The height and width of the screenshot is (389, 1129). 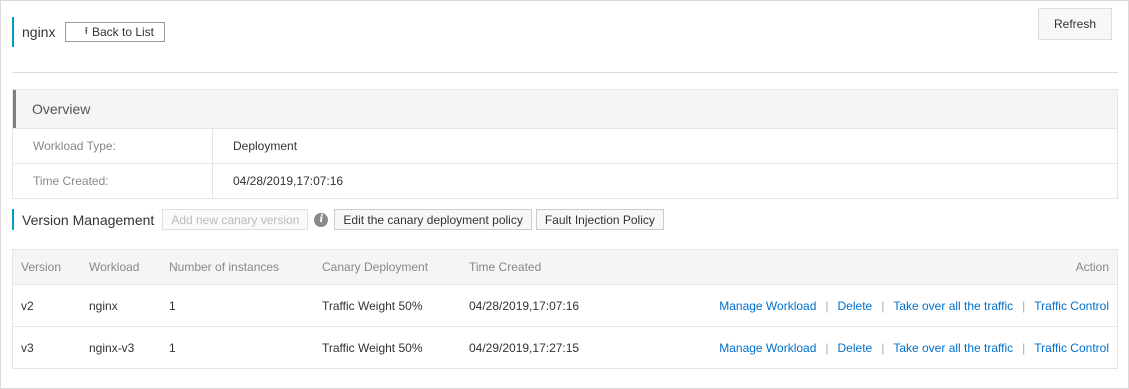 What do you see at coordinates (114, 267) in the screenshot?
I see `column-header-workload: Workload` at bounding box center [114, 267].